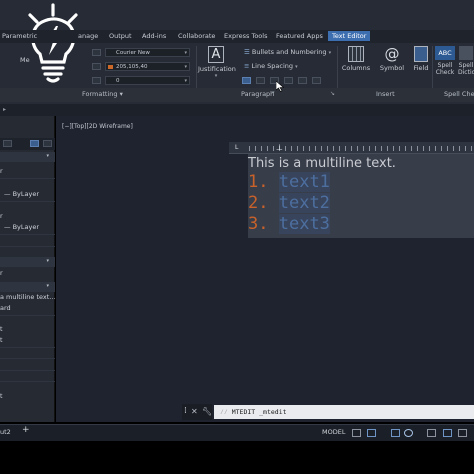 The width and height of the screenshot is (474, 474). I want to click on list-icon: ☰, so click(247, 52).